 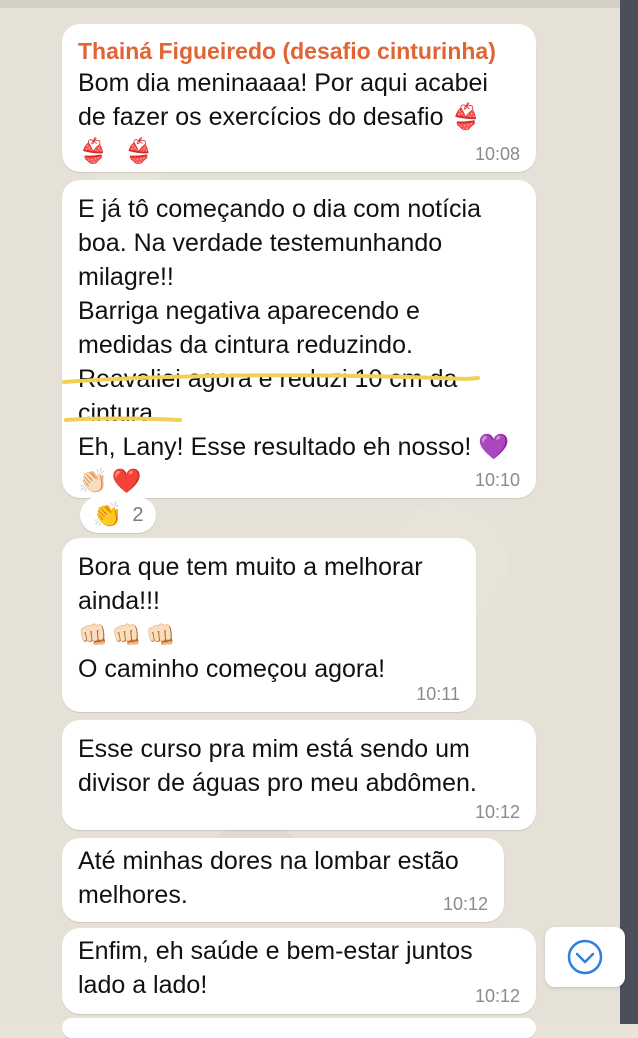 I want to click on message-line: Esse curso pra mim está sendo um, so click(x=274, y=749).